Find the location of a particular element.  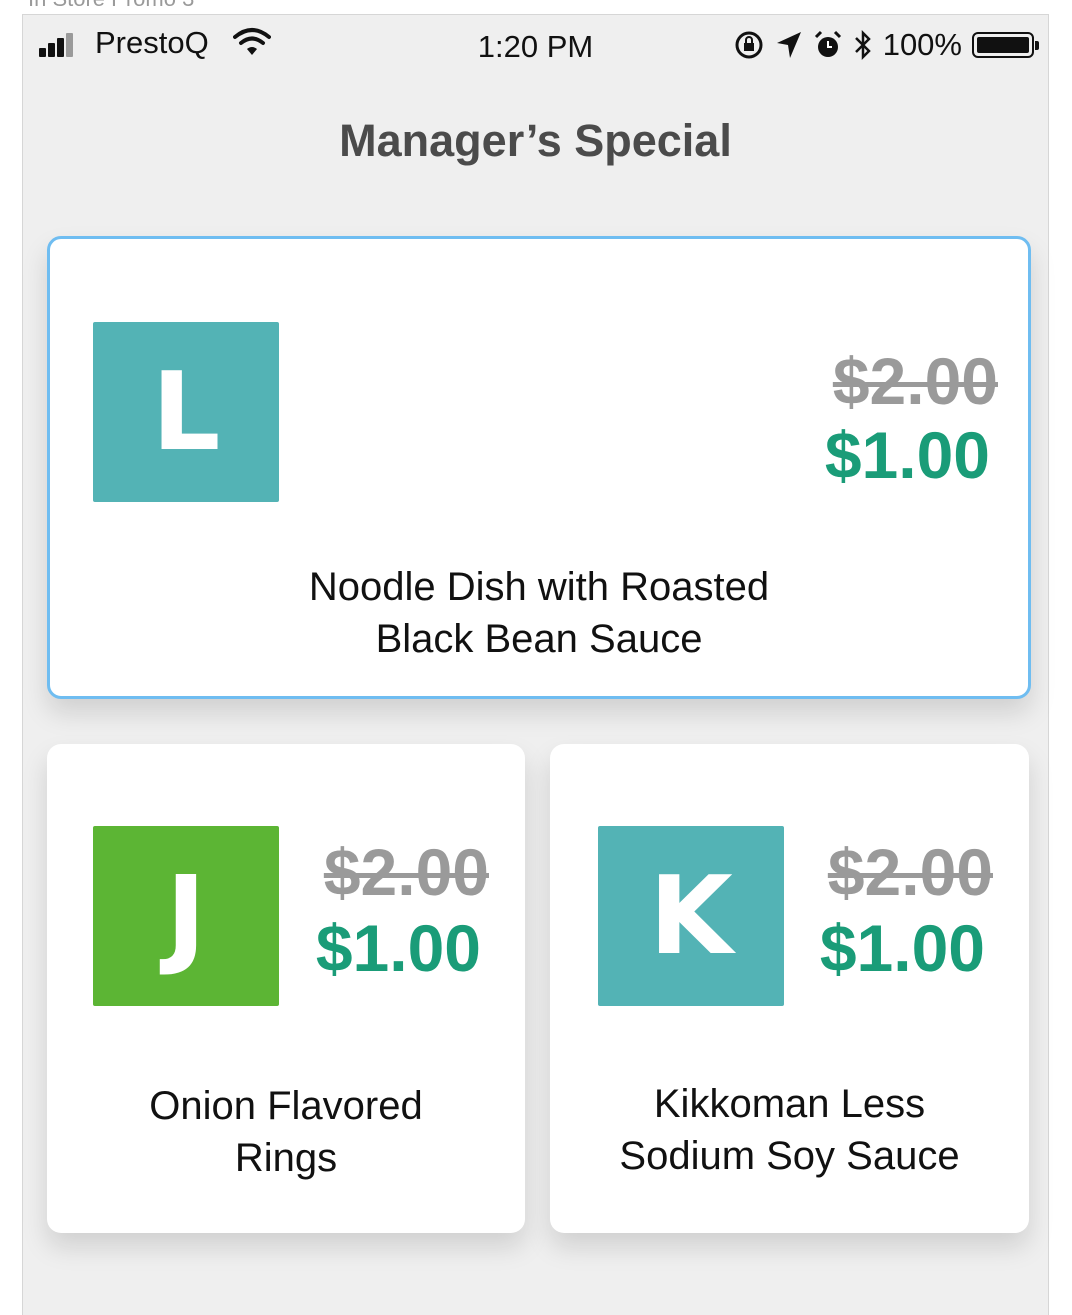

bluetooth-icon is located at coordinates (862, 45).